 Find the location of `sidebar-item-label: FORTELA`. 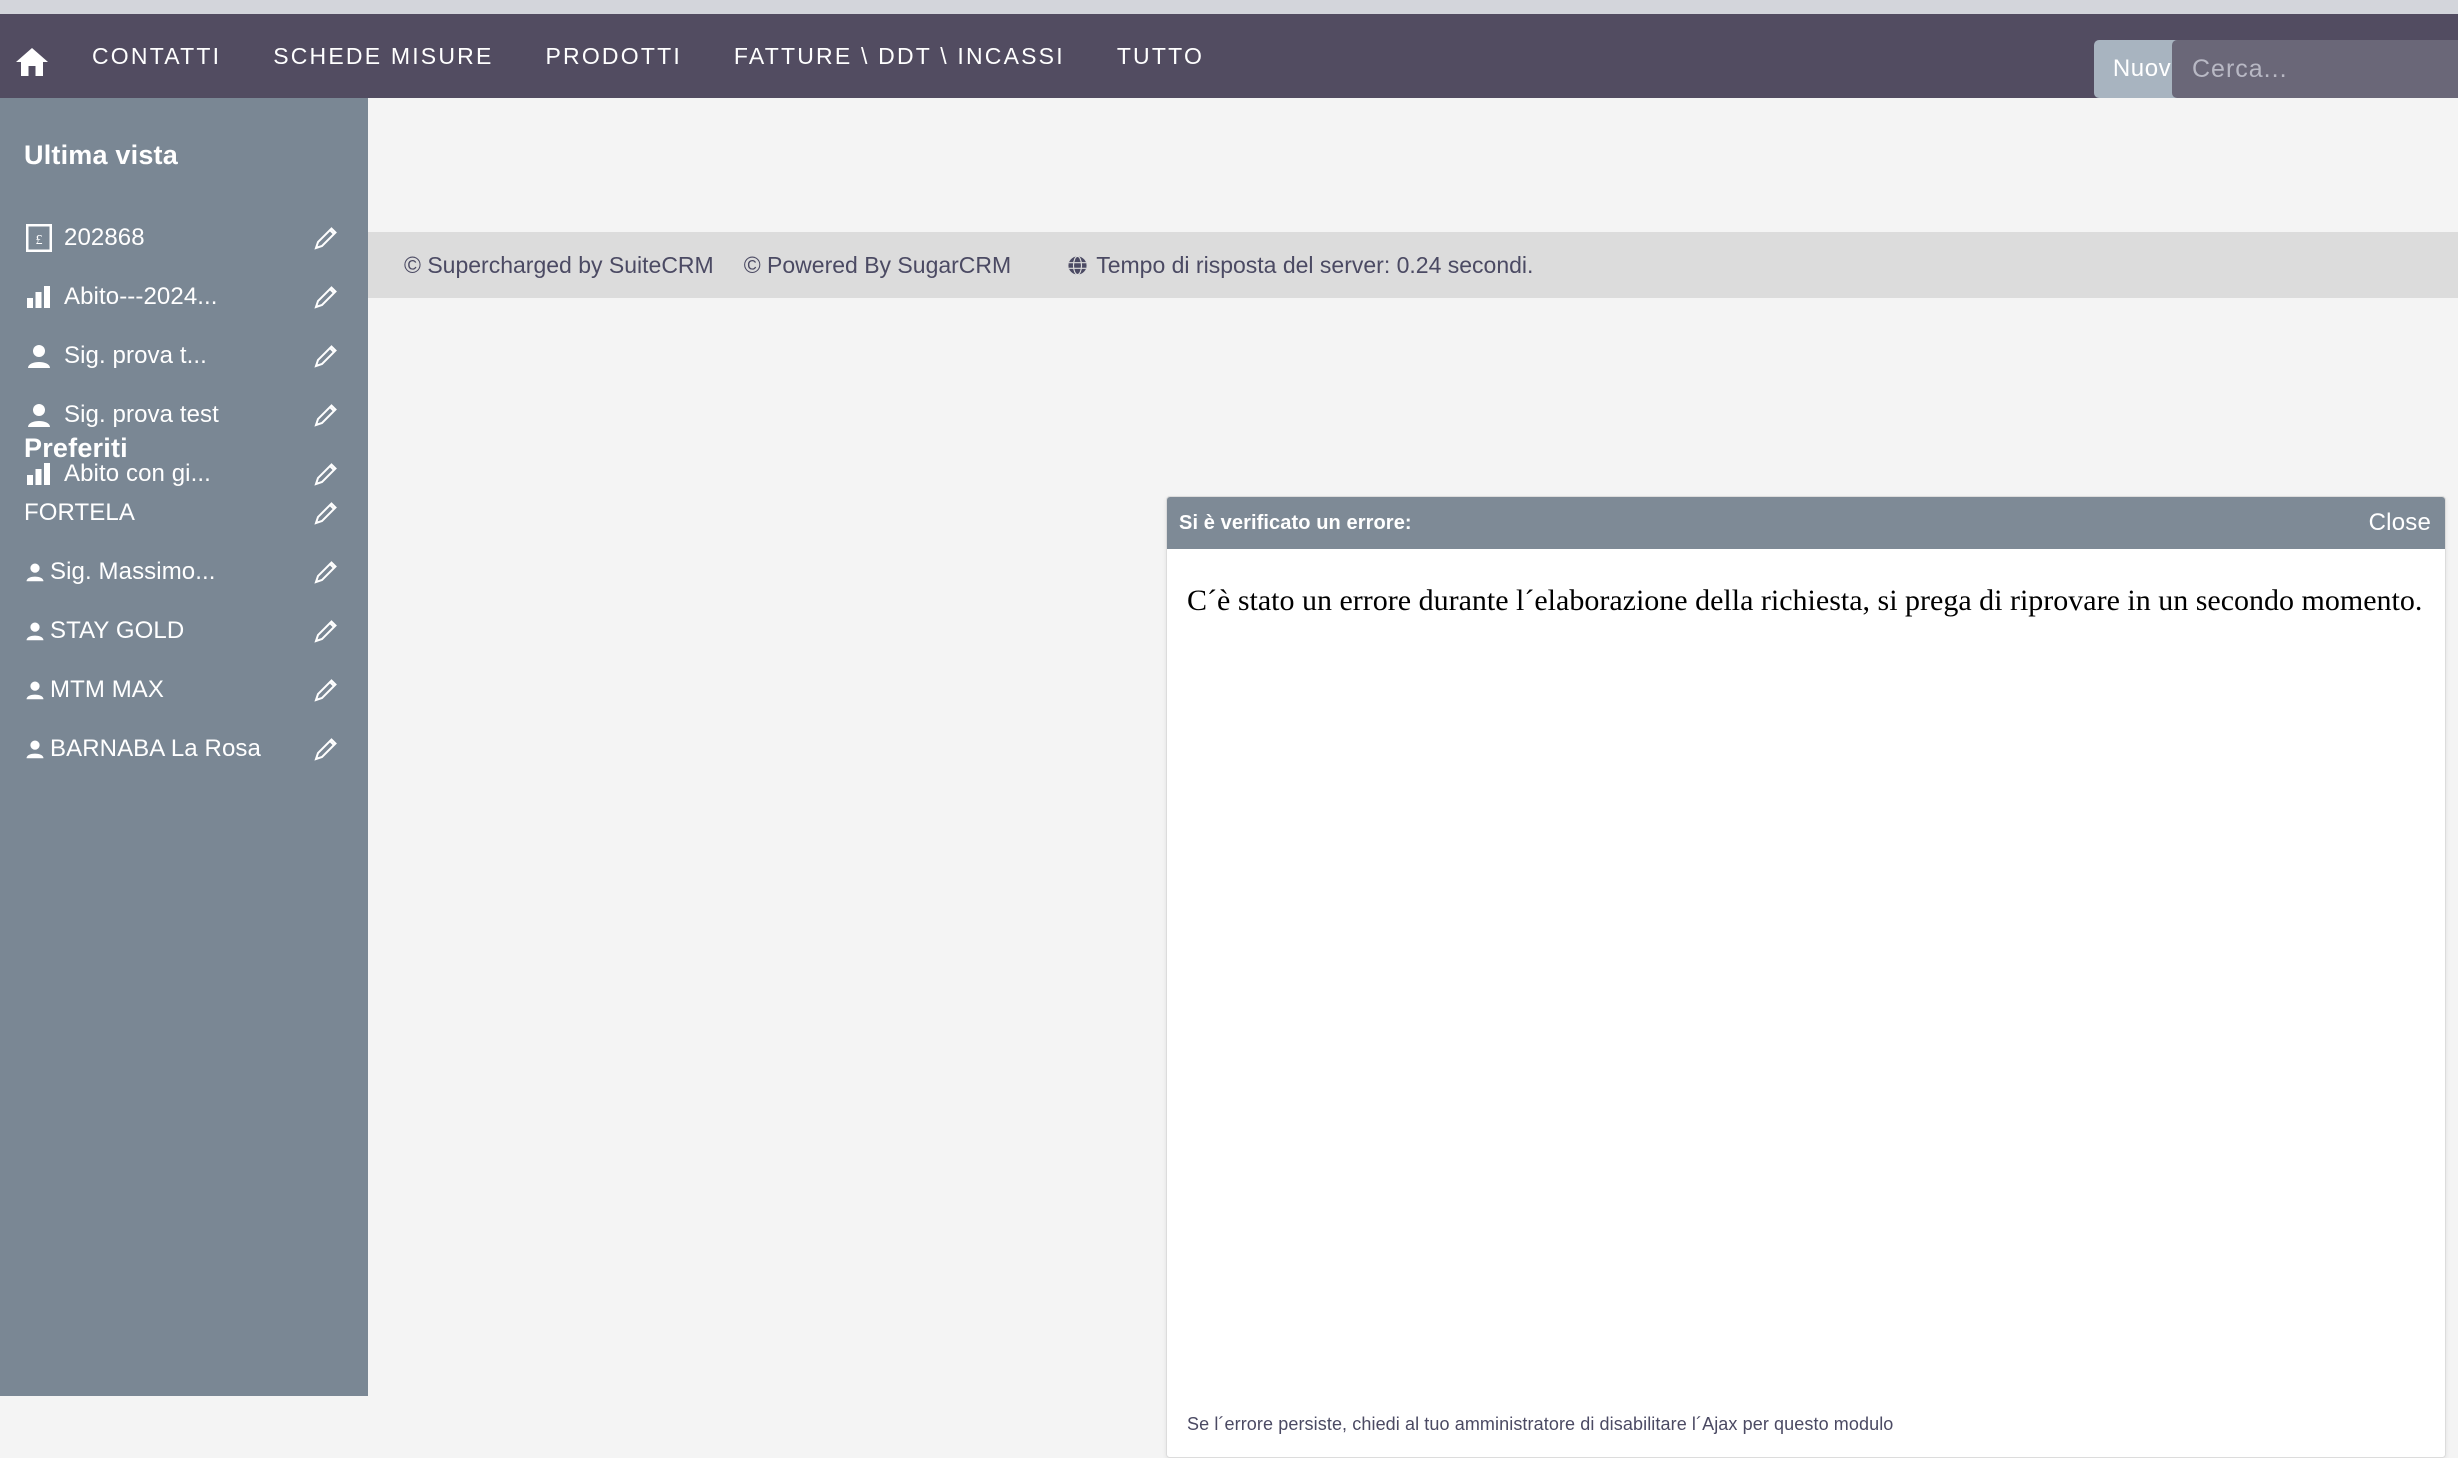

sidebar-item-label: FORTELA is located at coordinates (79, 512).